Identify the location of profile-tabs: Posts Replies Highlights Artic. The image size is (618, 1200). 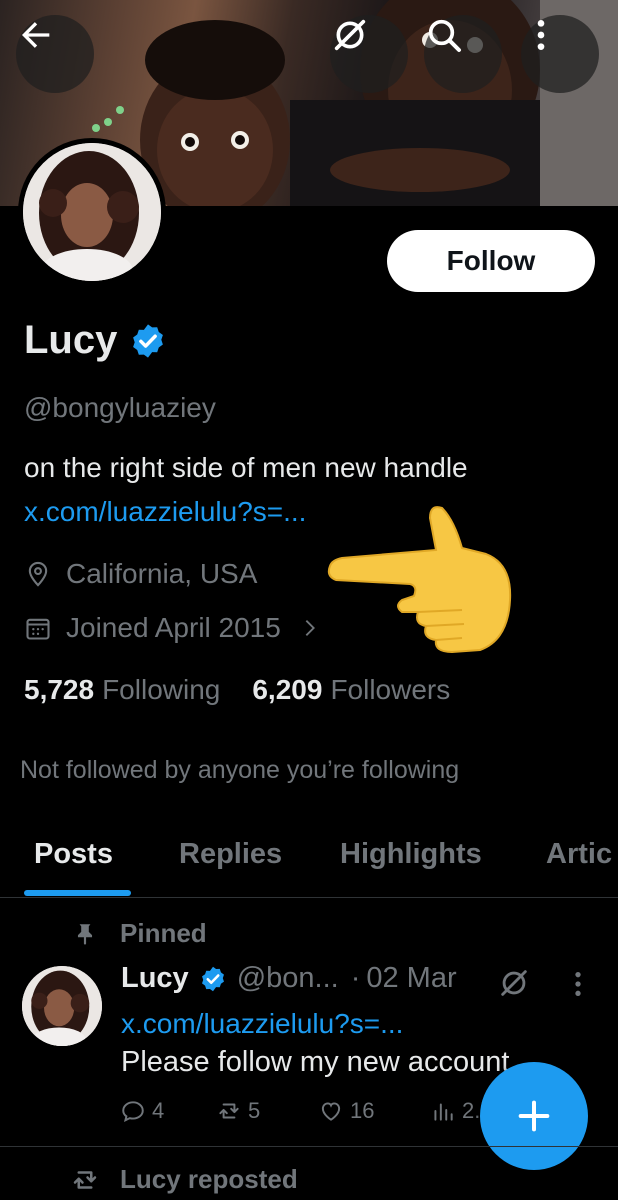
(309, 865).